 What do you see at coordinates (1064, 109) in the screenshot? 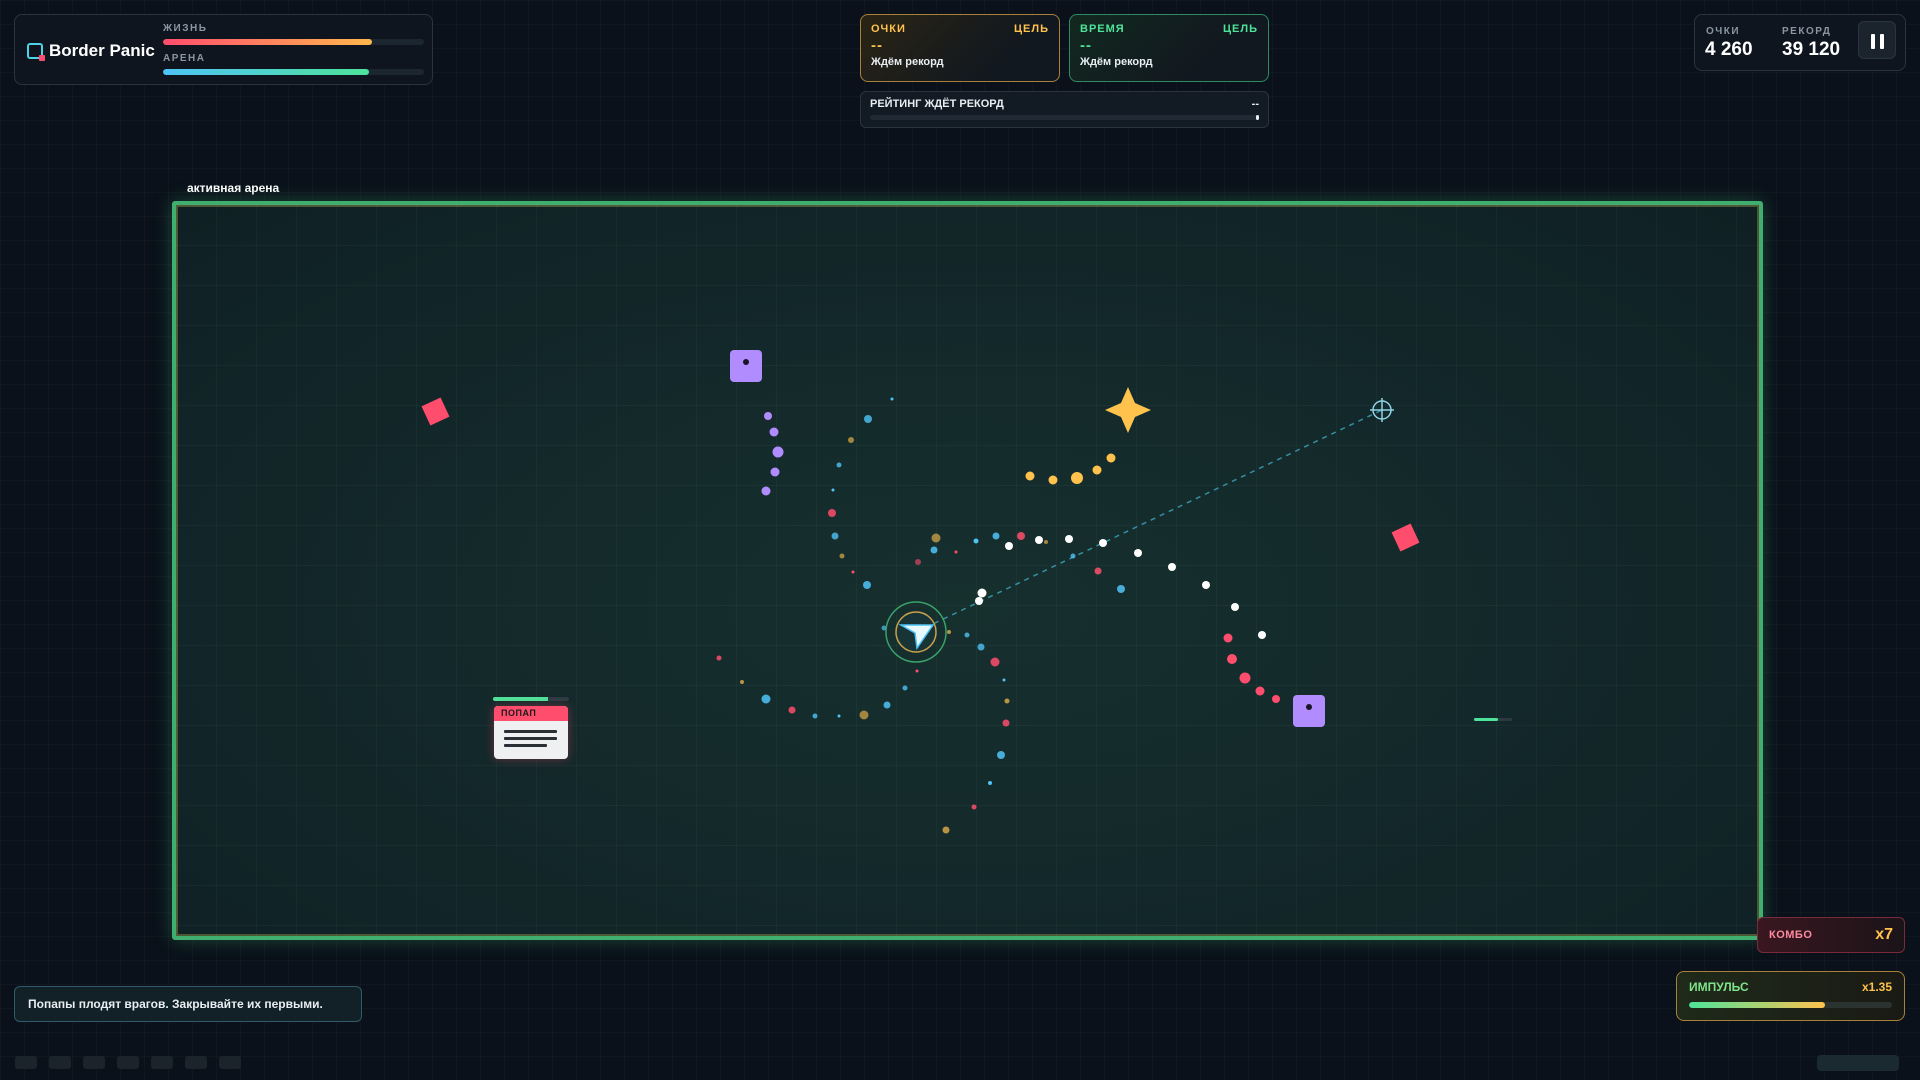
I see `rating-panel: РЕЙТИНГ ЖДЁТ РЕКОРД --` at bounding box center [1064, 109].